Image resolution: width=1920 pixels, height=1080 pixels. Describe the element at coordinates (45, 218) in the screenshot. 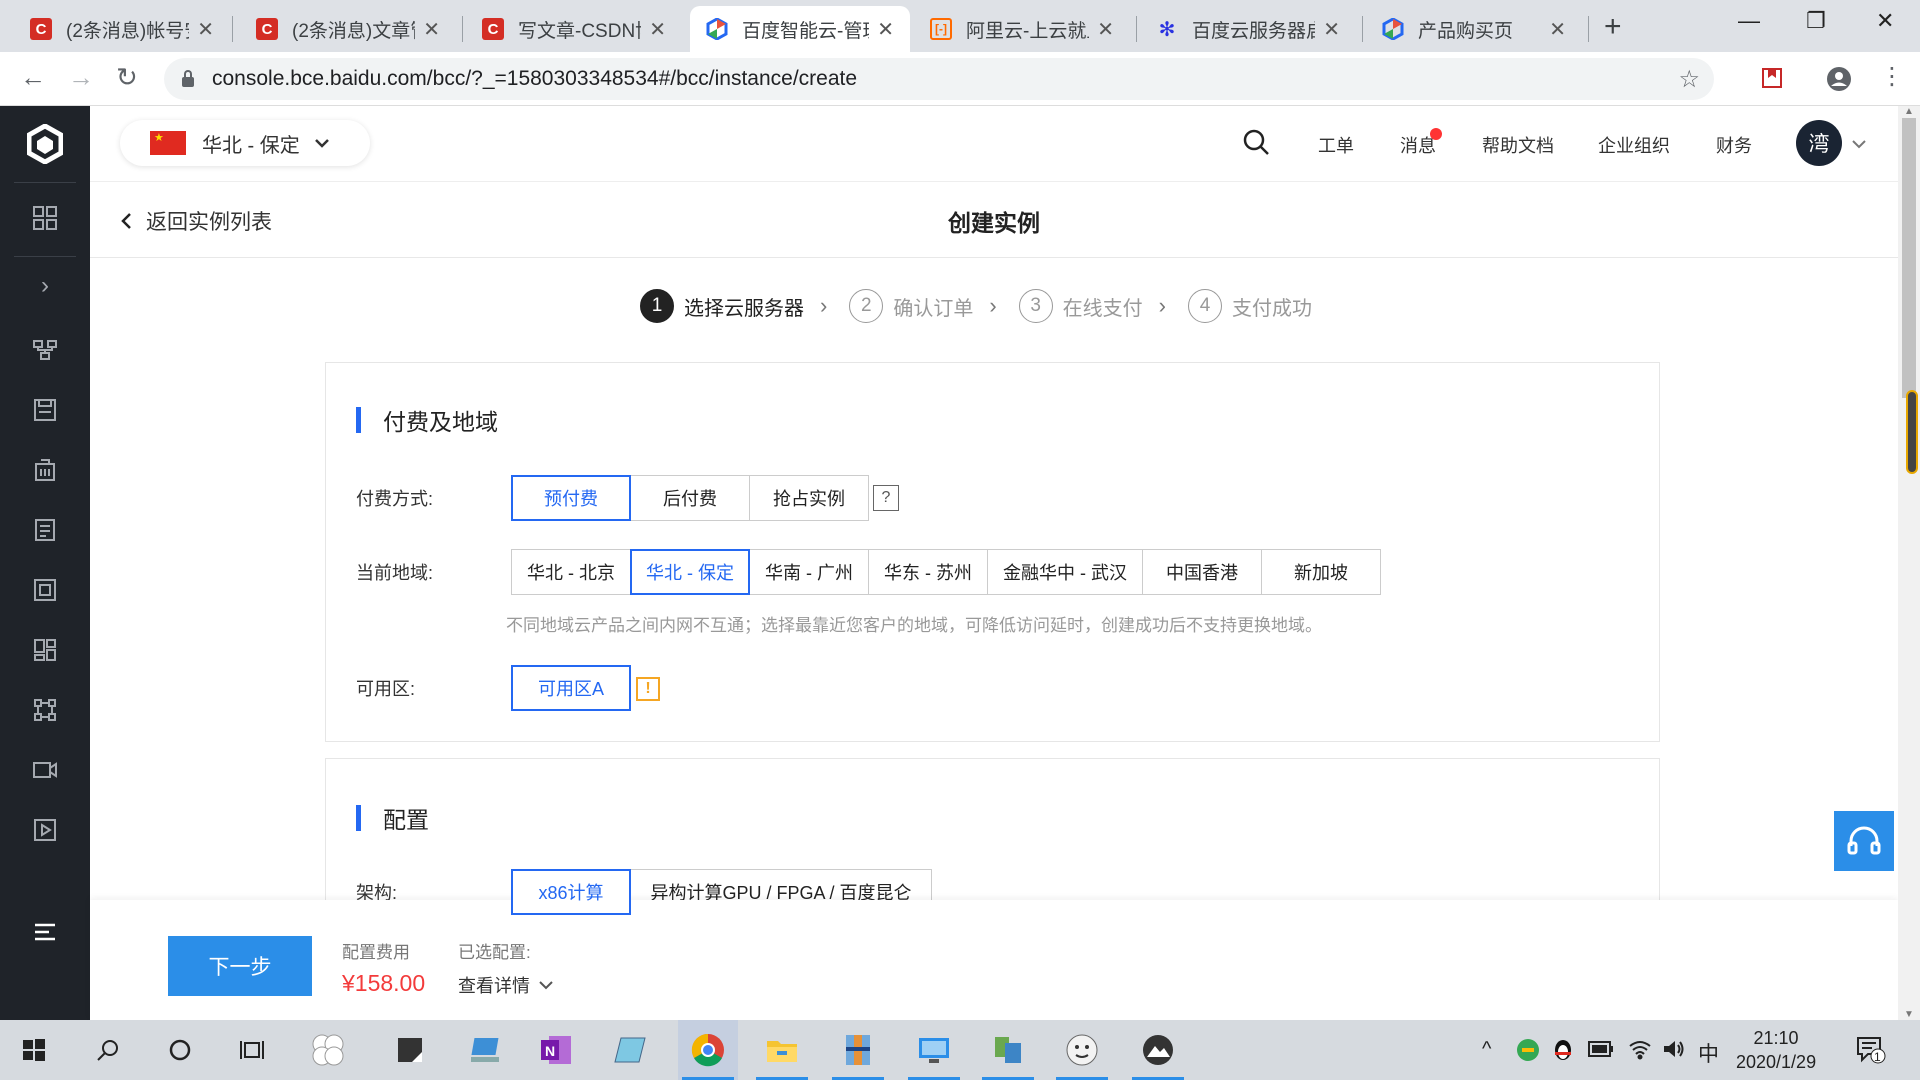

I see `product-grid-icon` at that location.